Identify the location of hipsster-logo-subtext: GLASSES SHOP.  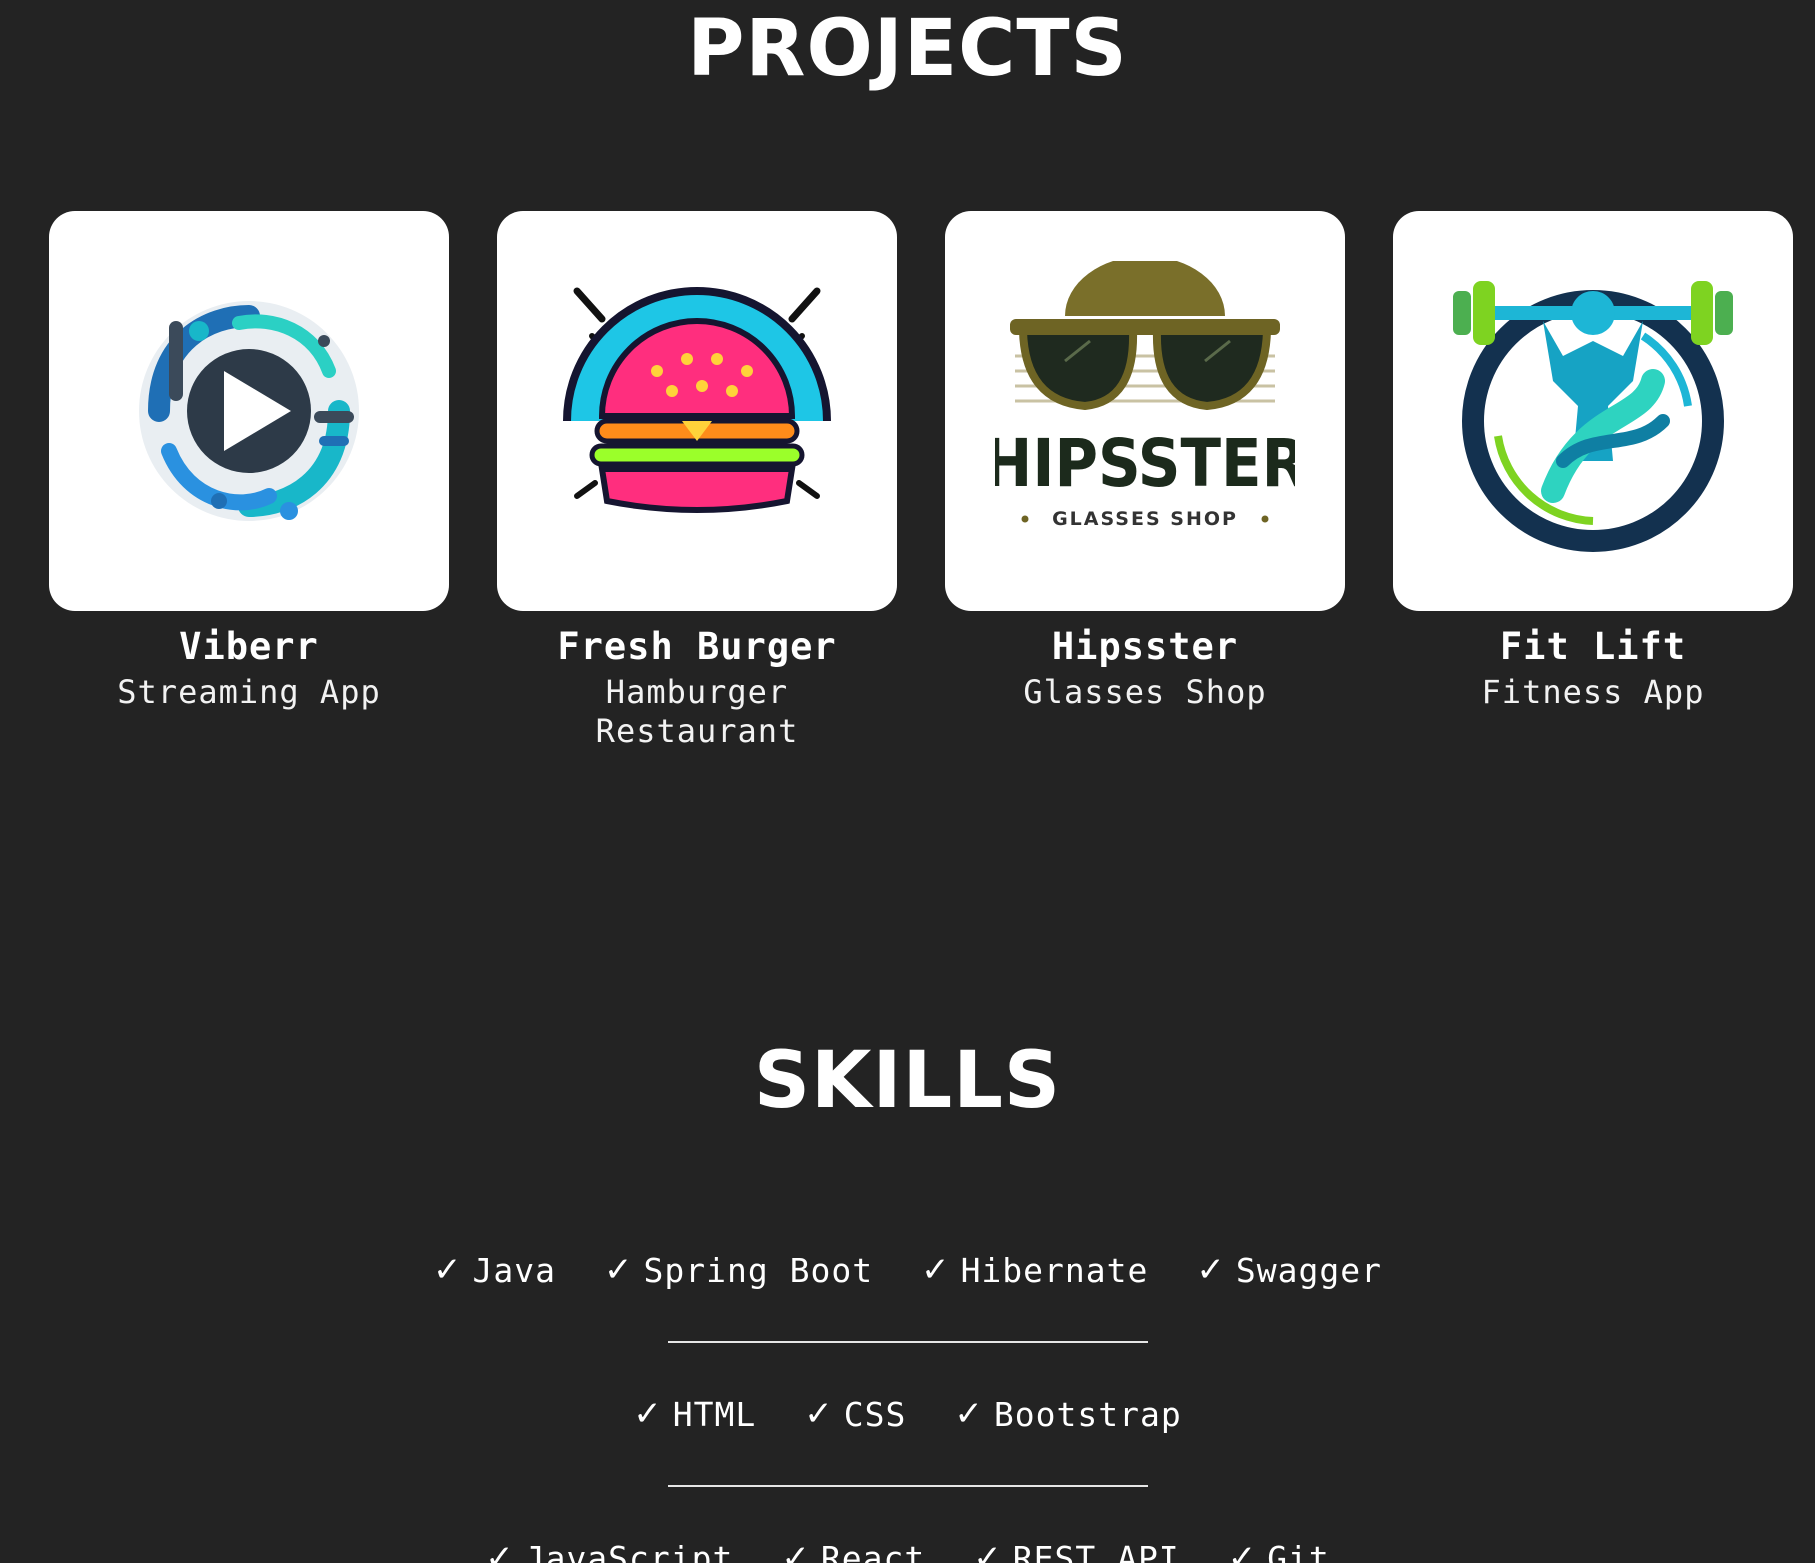
(1145, 519).